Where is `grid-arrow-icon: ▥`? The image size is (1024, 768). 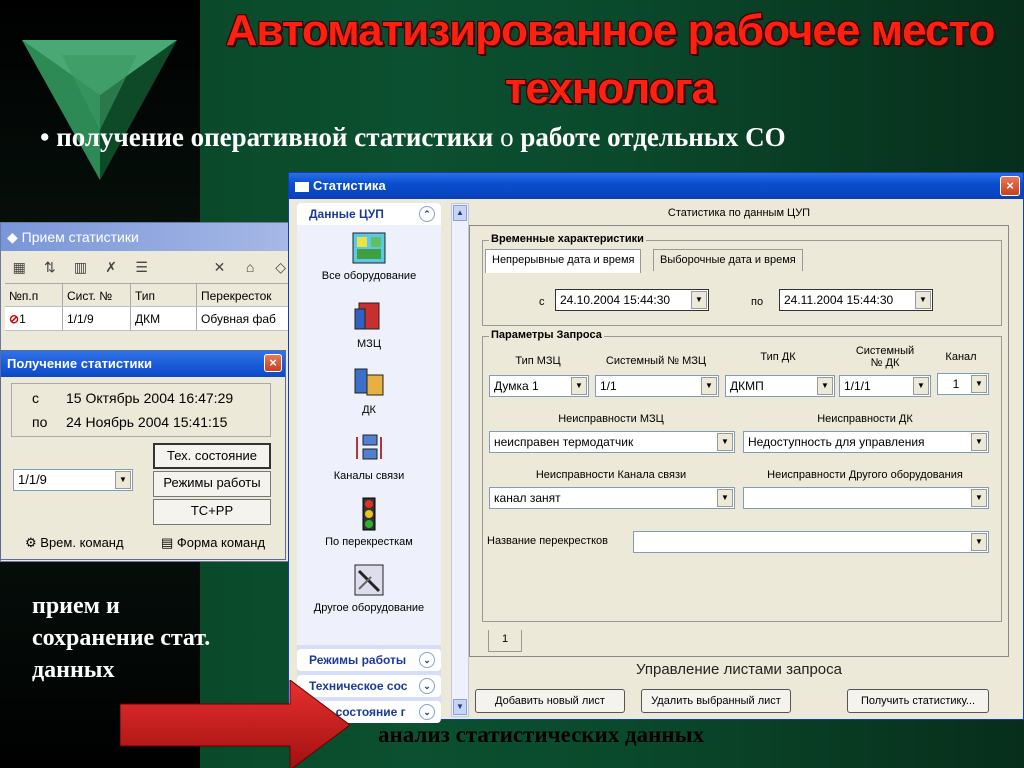
grid-arrow-icon: ▥ is located at coordinates (80, 267).